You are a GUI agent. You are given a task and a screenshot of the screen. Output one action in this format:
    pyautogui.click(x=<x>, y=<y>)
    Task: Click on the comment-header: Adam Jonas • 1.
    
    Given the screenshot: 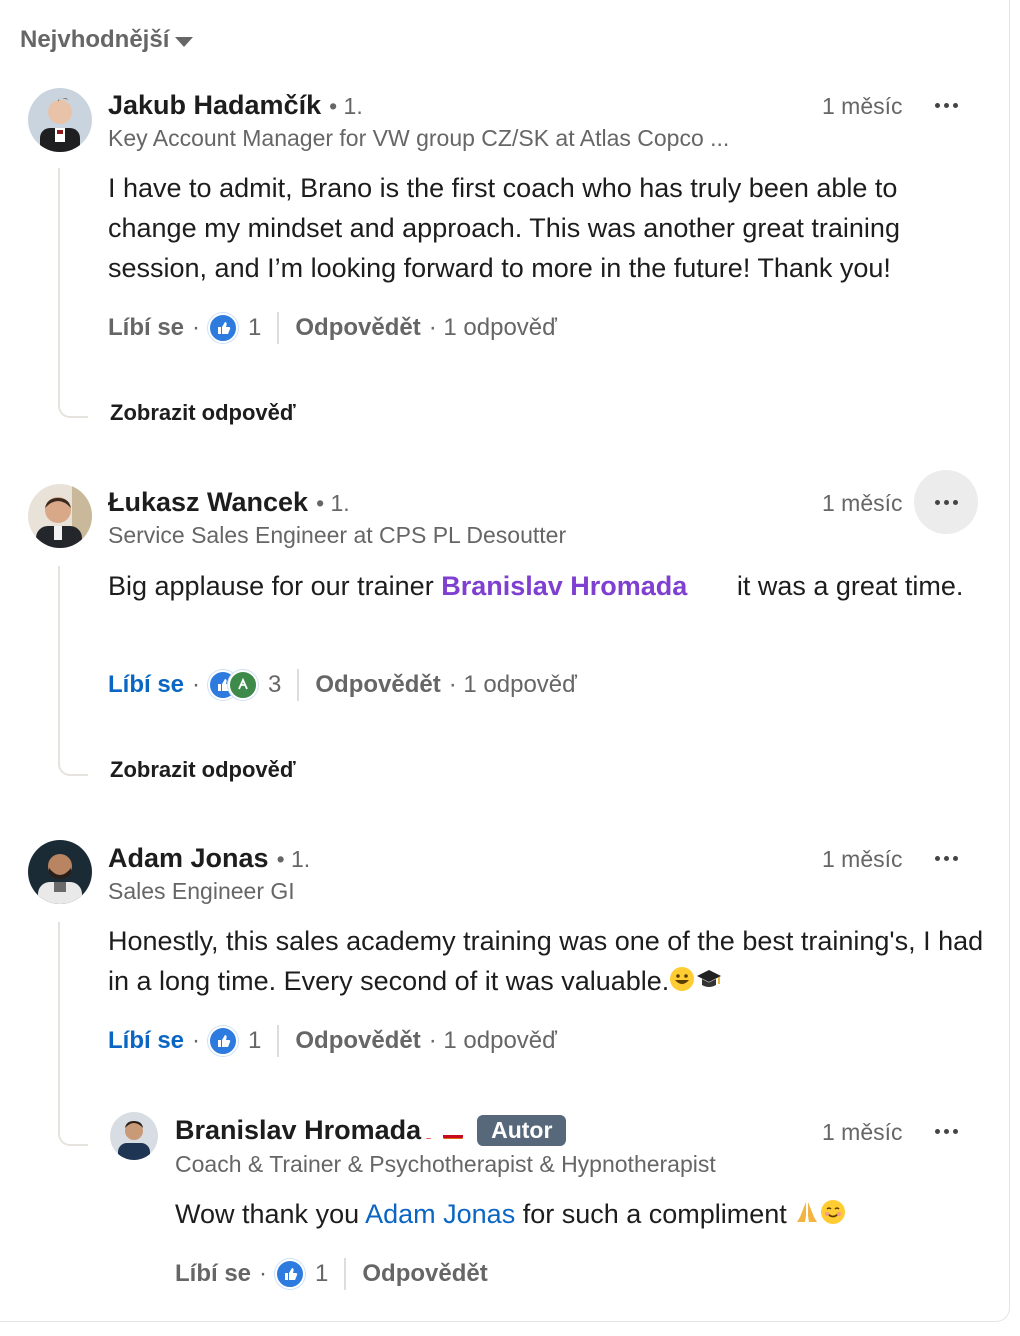 What is the action you would take?
    pyautogui.click(x=209, y=858)
    